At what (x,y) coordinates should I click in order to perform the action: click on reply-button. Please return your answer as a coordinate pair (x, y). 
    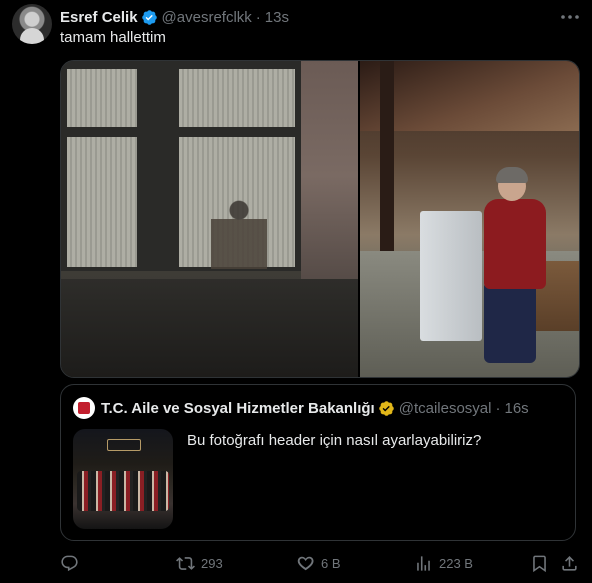
    Looking at the image, I should click on (72, 563).